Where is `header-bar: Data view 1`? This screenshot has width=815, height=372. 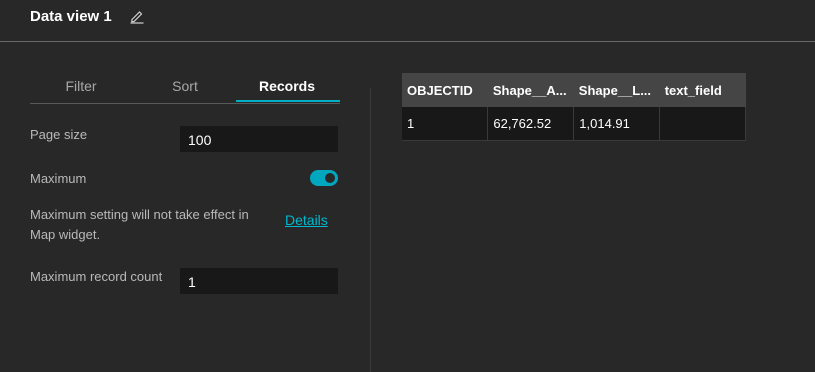
header-bar: Data view 1 is located at coordinates (407, 21).